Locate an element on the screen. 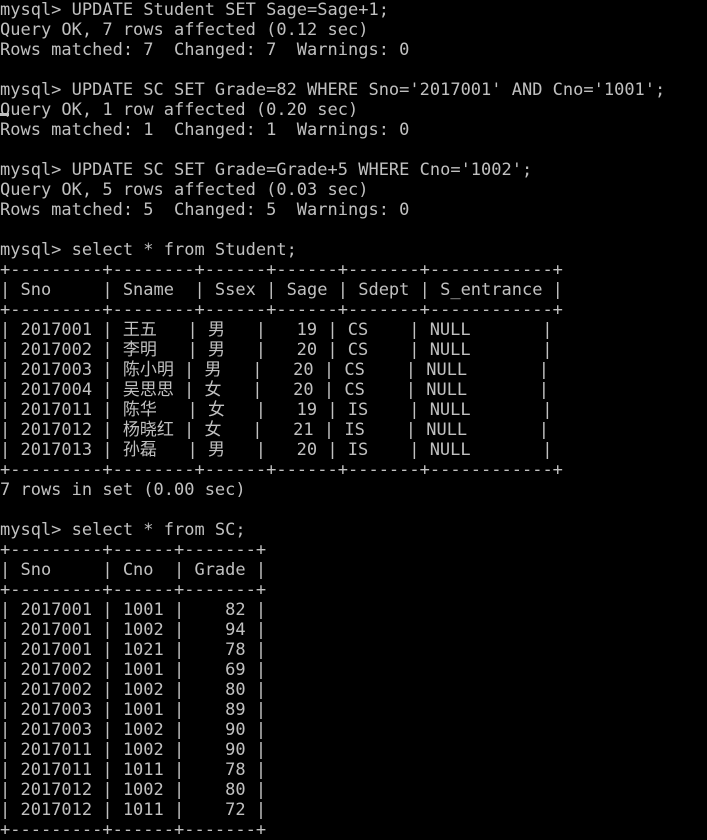  table-row: | 2017012 | 1002 | 80 | is located at coordinates (133, 790).